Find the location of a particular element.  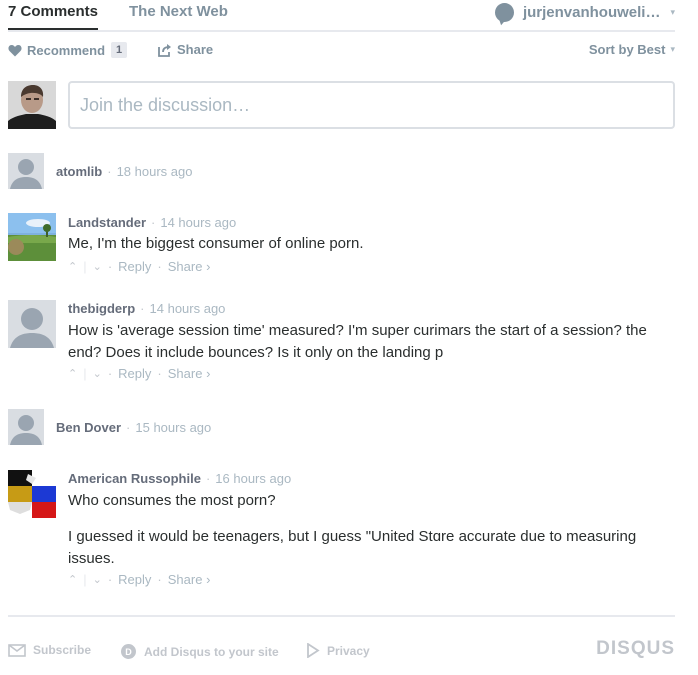

flag-map-avatar-icon is located at coordinates (32, 494).